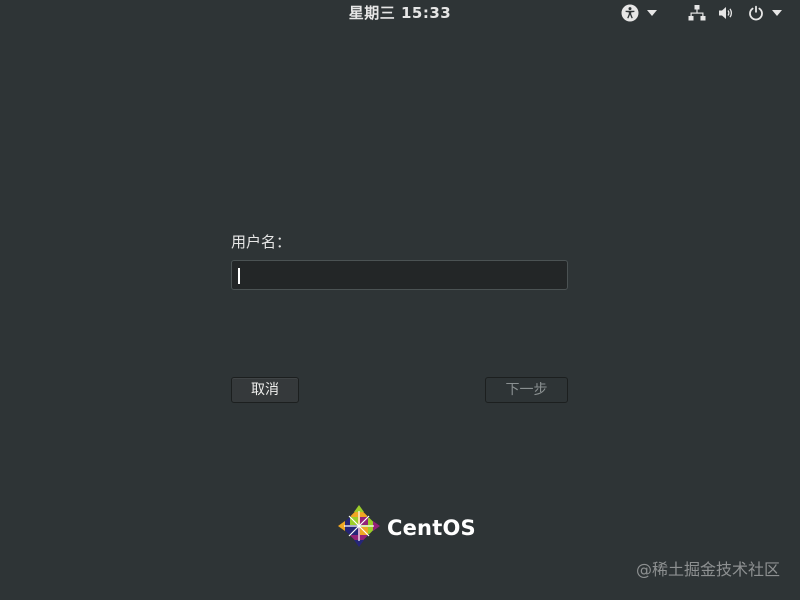  I want to click on username-input, so click(399, 275).